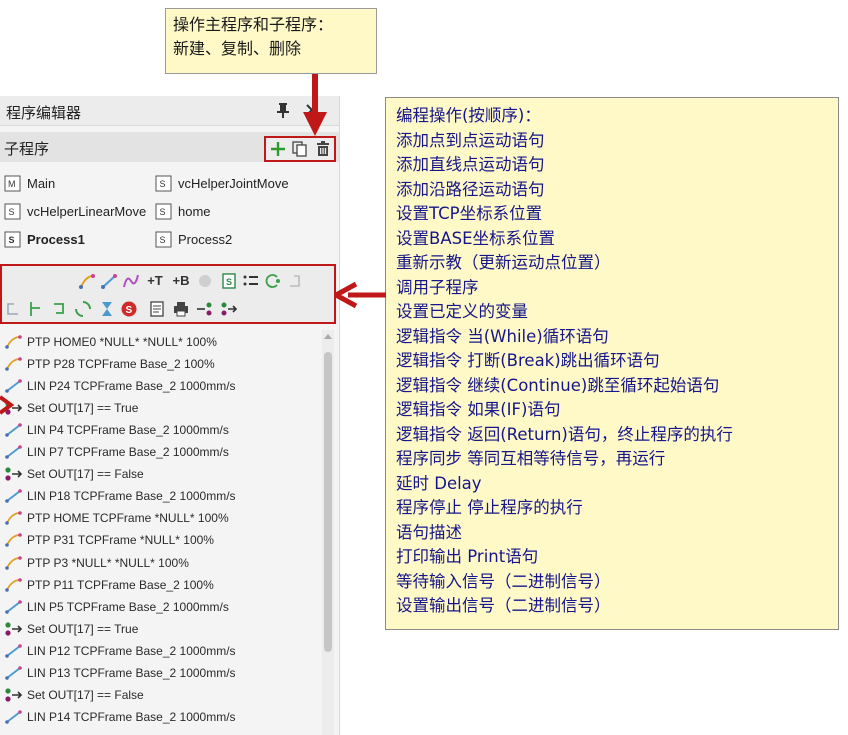 Image resolution: width=848 pixels, height=735 pixels. I want to click on statement-row: PTP P31 TCPFrame *NULL* 100%, so click(109, 540).